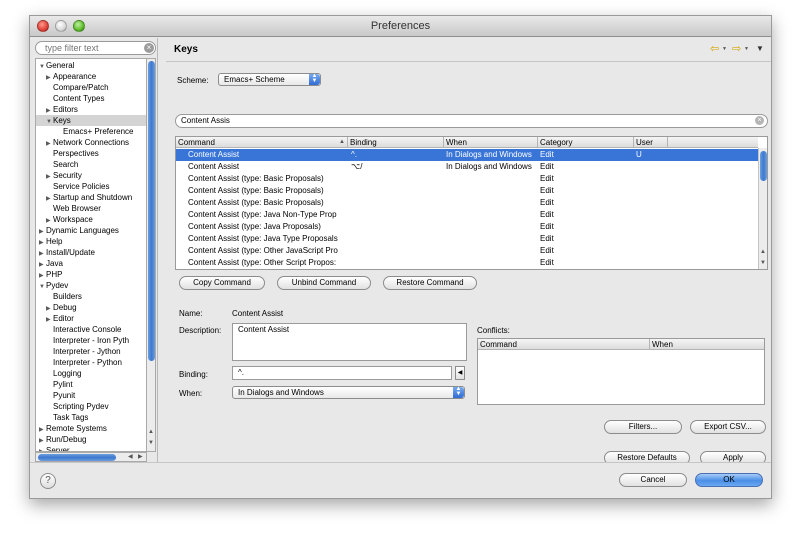 Image resolution: width=800 pixels, height=538 pixels. What do you see at coordinates (151, 432) in the screenshot?
I see `scroll-up-arrow-icon: ▲` at bounding box center [151, 432].